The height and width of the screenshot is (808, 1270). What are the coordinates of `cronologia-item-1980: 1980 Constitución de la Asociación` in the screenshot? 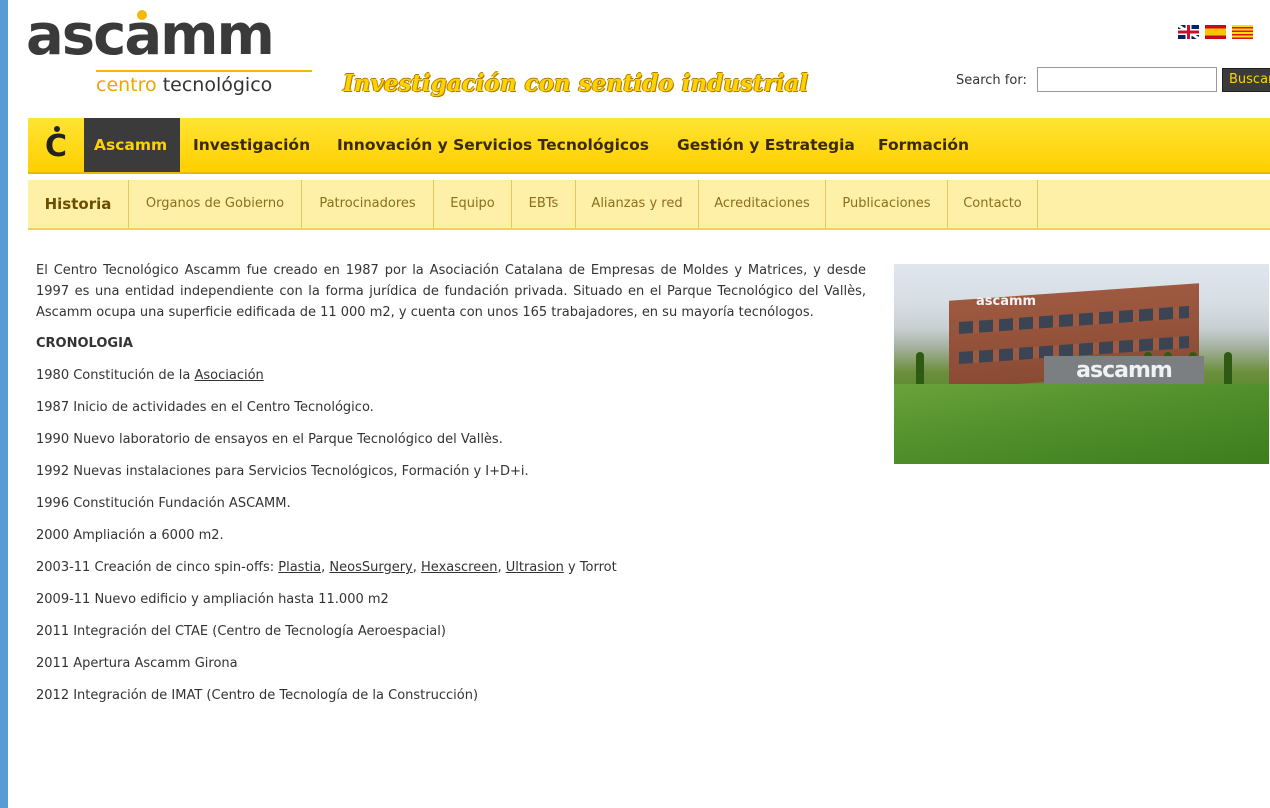 It's located at (451, 375).